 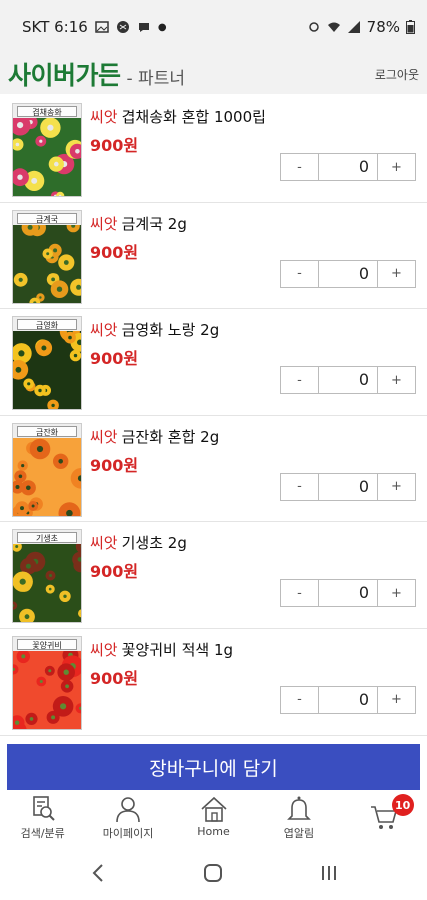 I want to click on product-name-text: 금잔화 혼합 2g, so click(x=170, y=436).